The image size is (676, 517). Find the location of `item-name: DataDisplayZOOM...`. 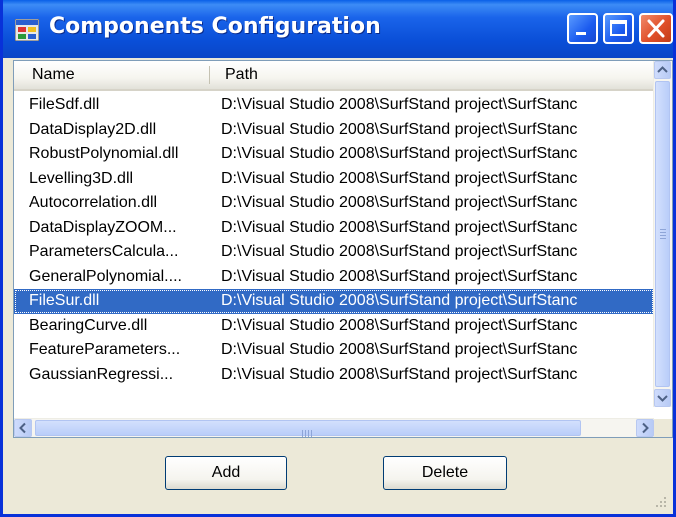

item-name: DataDisplayZOOM... is located at coordinates (103, 227).